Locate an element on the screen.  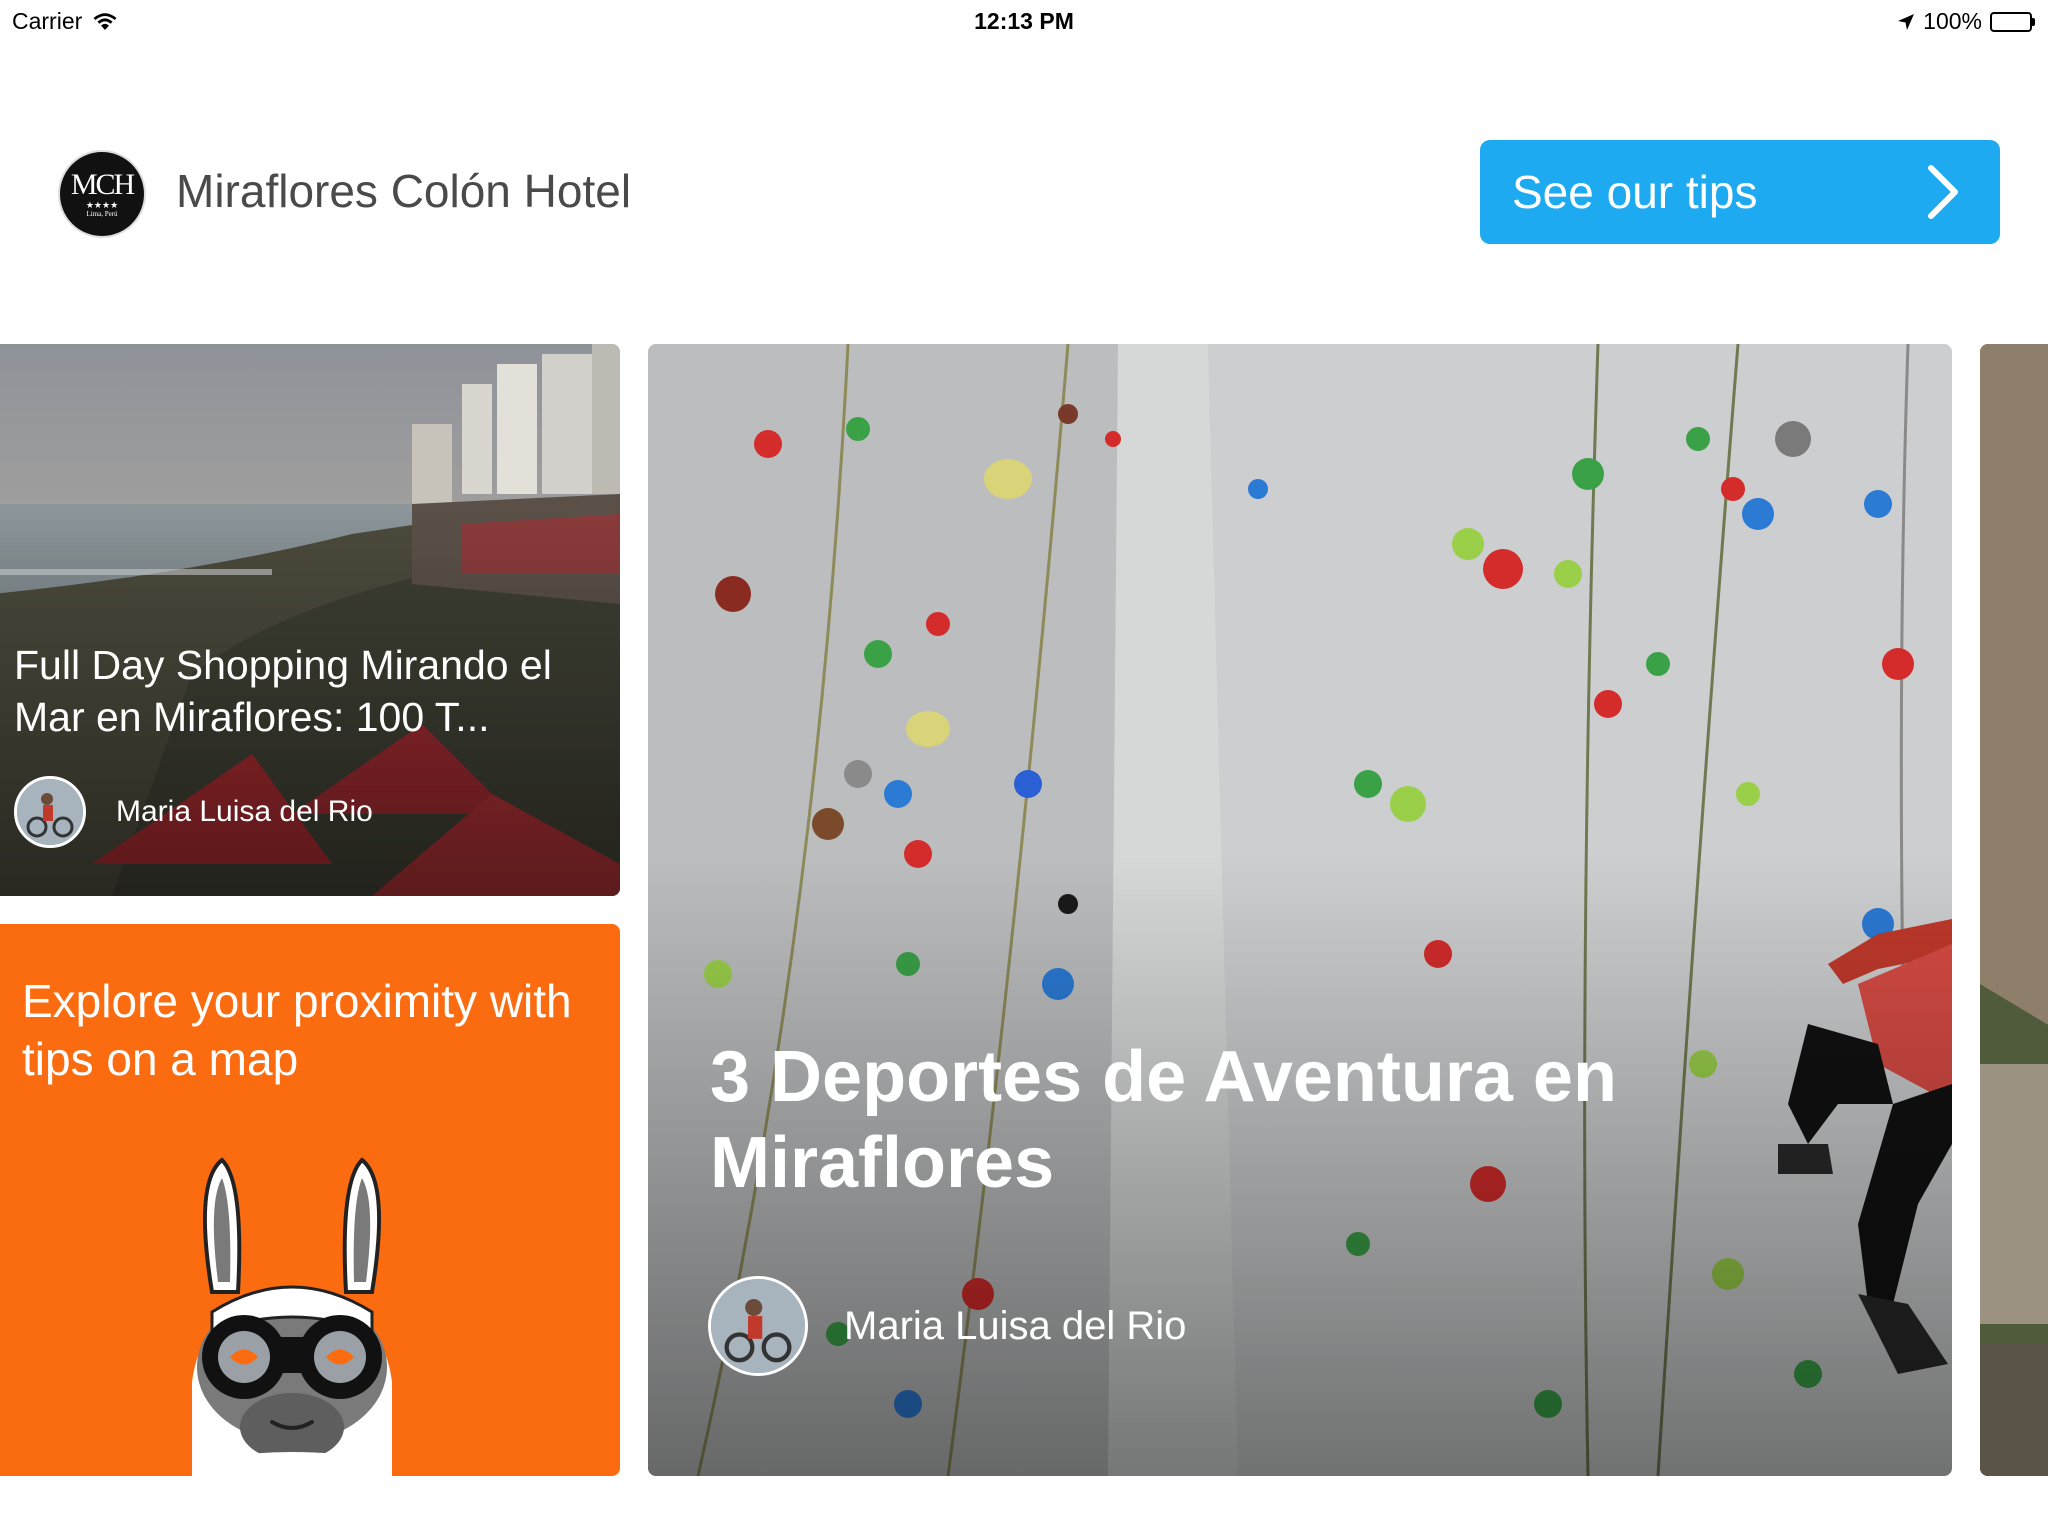
battery-icon is located at coordinates (2013, 21).